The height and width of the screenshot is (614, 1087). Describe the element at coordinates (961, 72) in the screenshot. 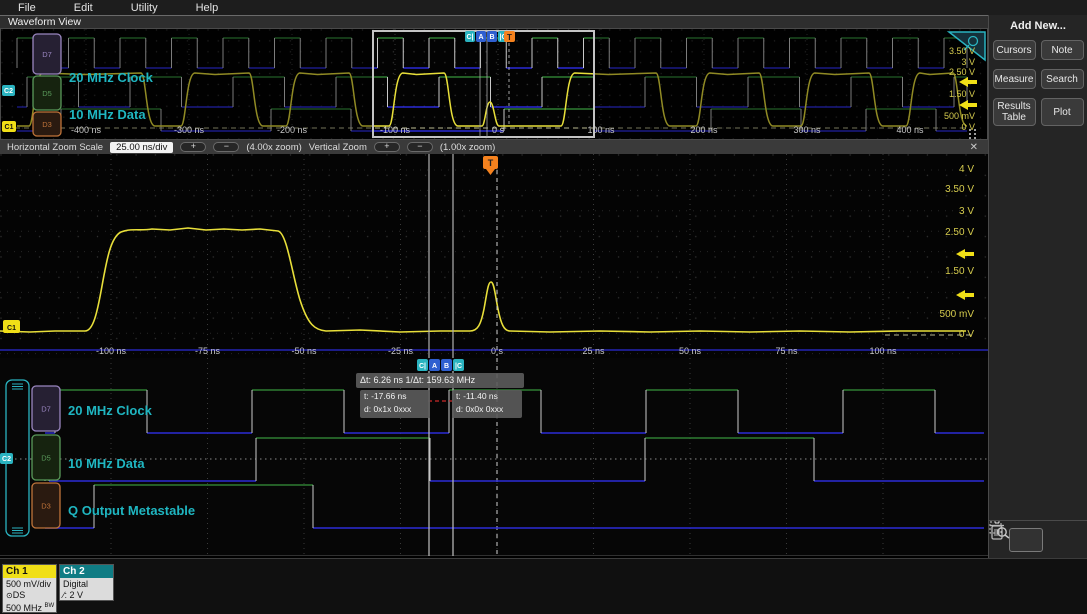

I see `overview-volt-tick: 2.50 V` at that location.